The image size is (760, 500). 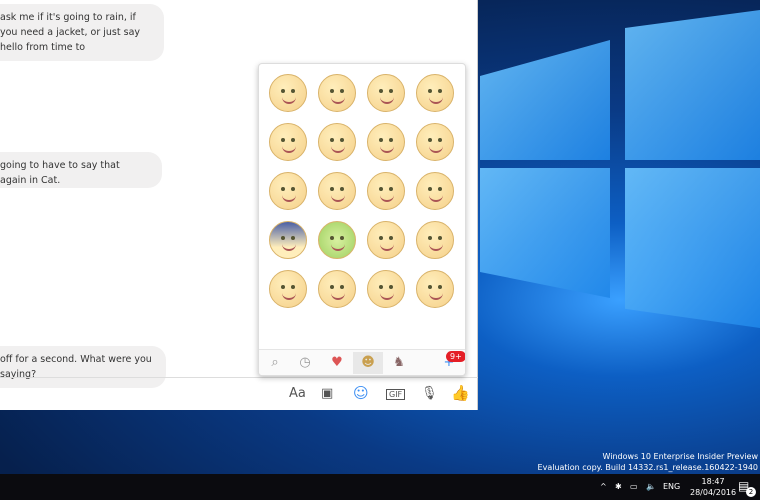 I want to click on sticker-sad, so click(x=386, y=289).